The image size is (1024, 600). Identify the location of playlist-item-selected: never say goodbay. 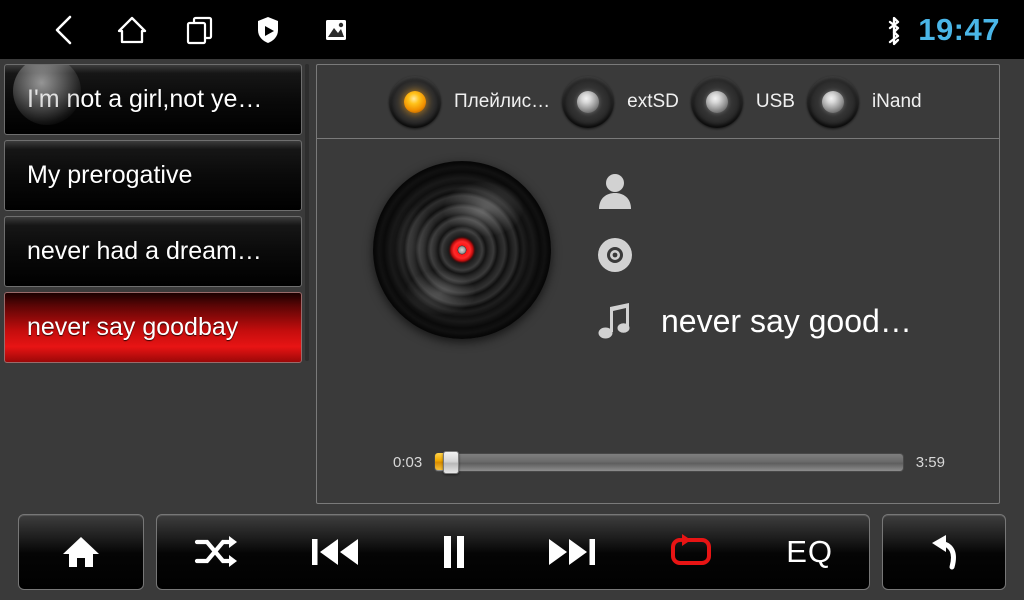
(153, 327).